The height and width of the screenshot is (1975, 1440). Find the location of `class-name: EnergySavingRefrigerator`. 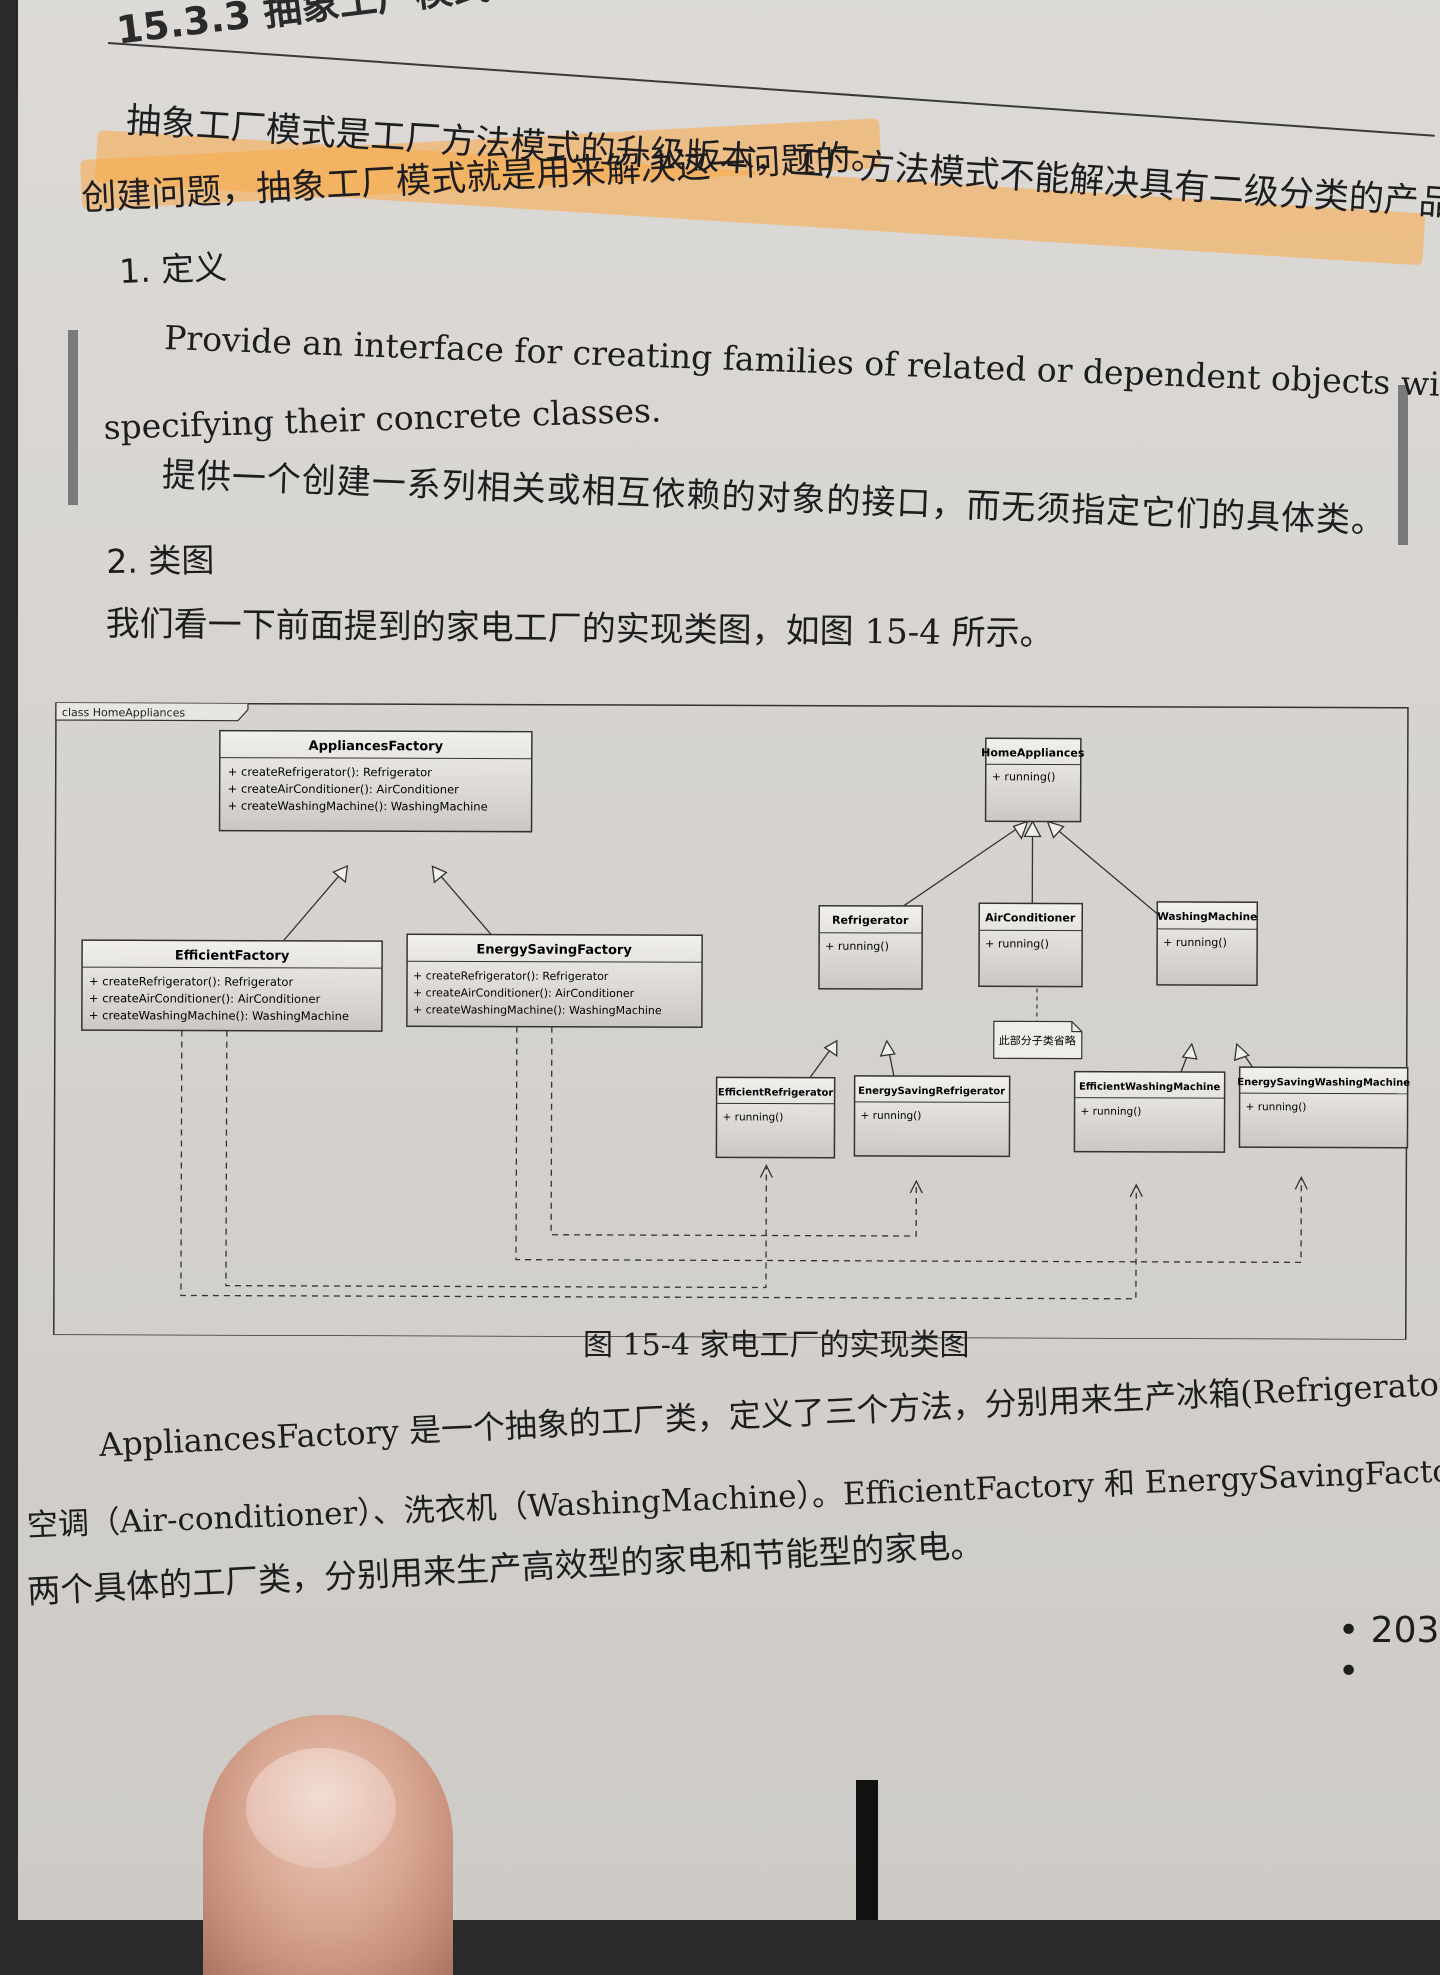

class-name: EnergySavingRefrigerator is located at coordinates (931, 1092).